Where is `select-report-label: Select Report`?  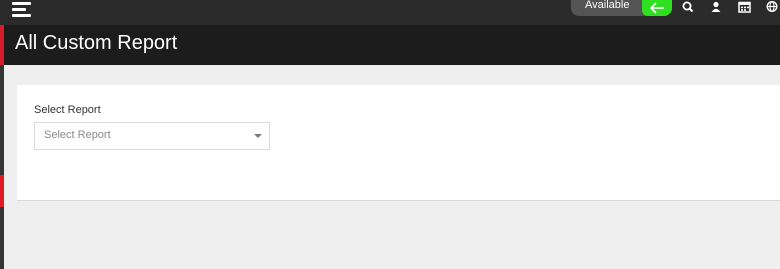 select-report-label: Select Report is located at coordinates (67, 110).